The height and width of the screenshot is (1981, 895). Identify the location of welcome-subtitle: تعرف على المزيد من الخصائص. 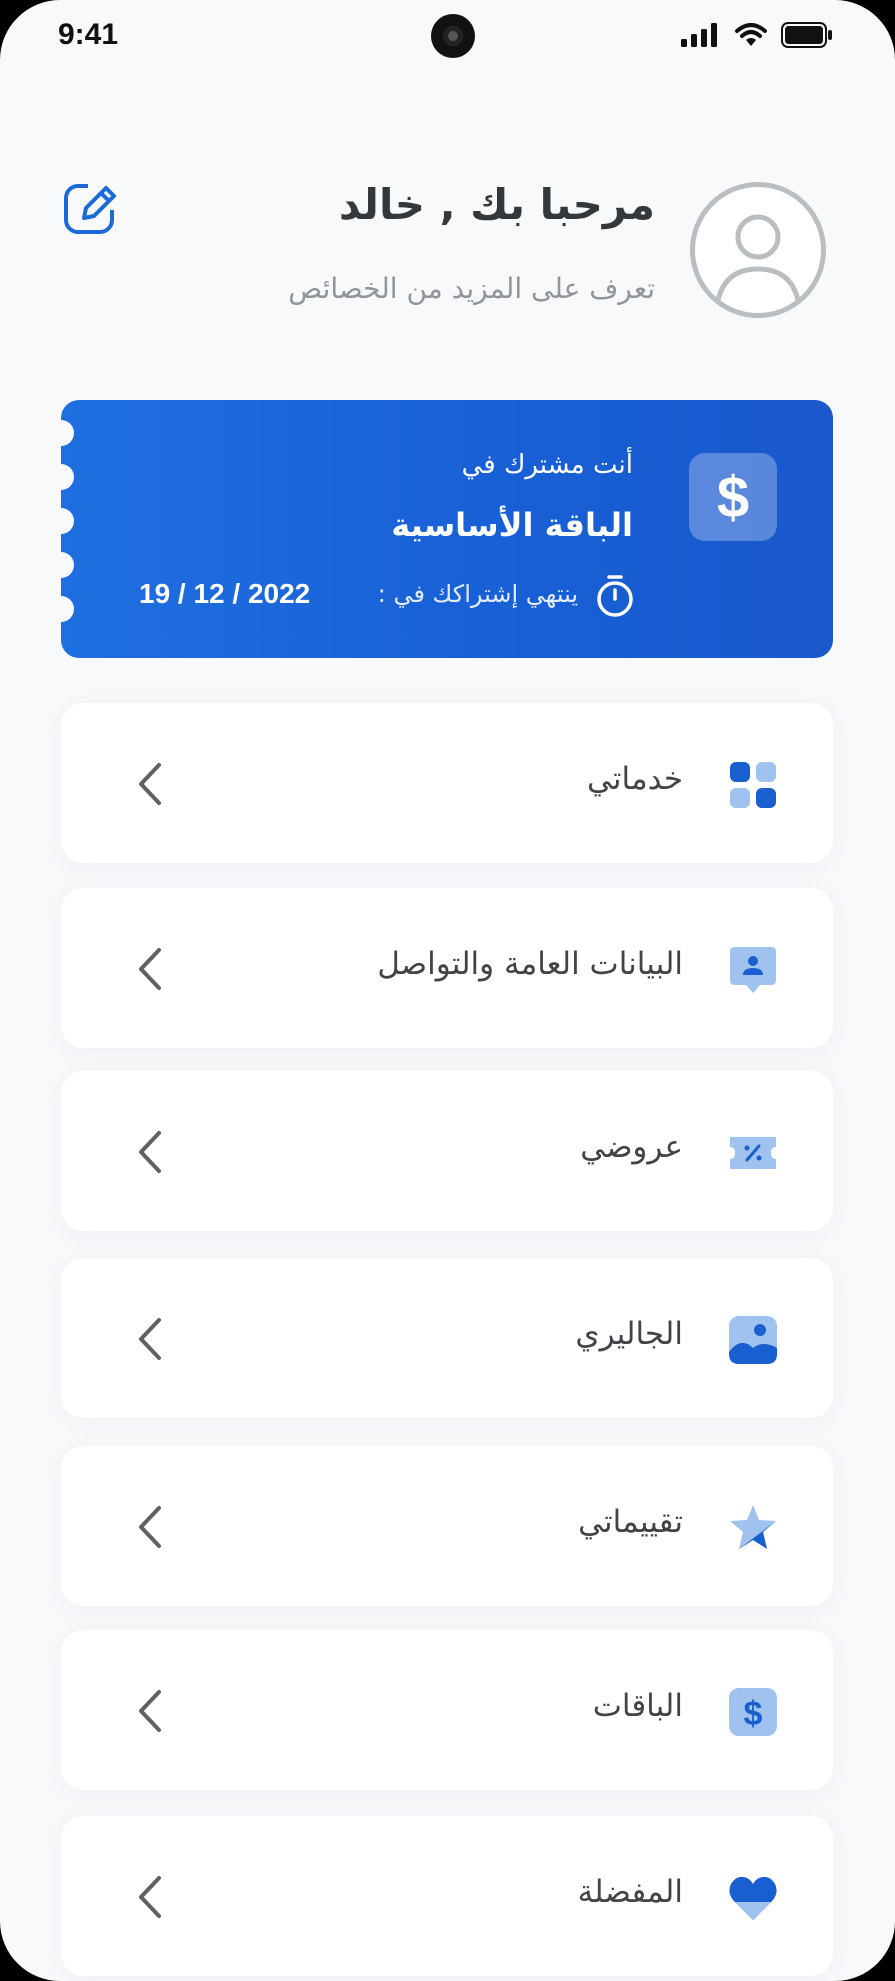
(471, 288).